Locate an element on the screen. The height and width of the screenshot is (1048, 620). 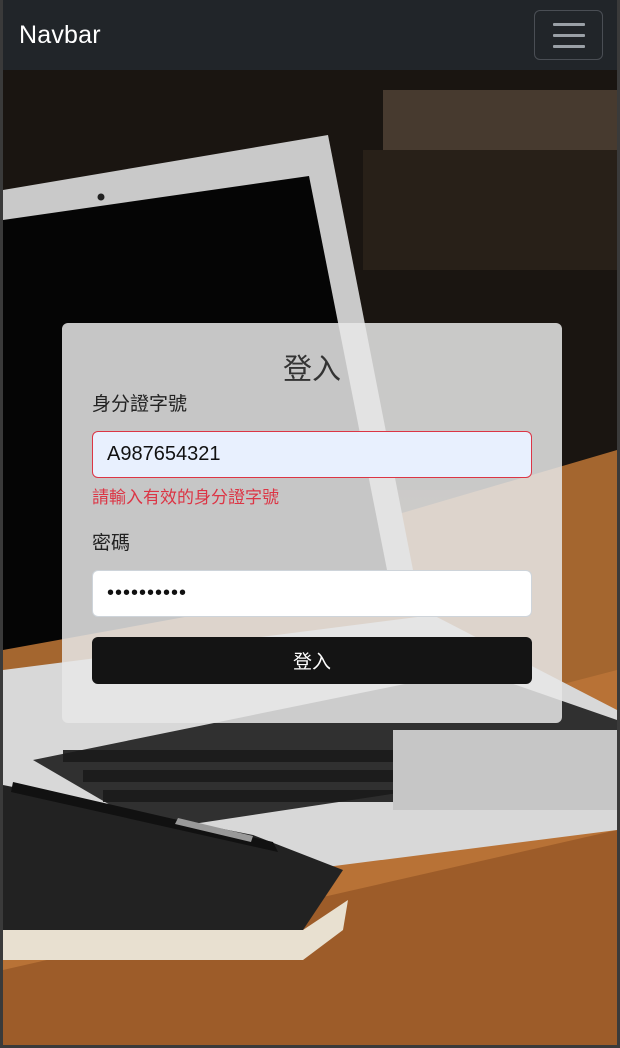
id-label: 身分證字號 is located at coordinates (140, 404).